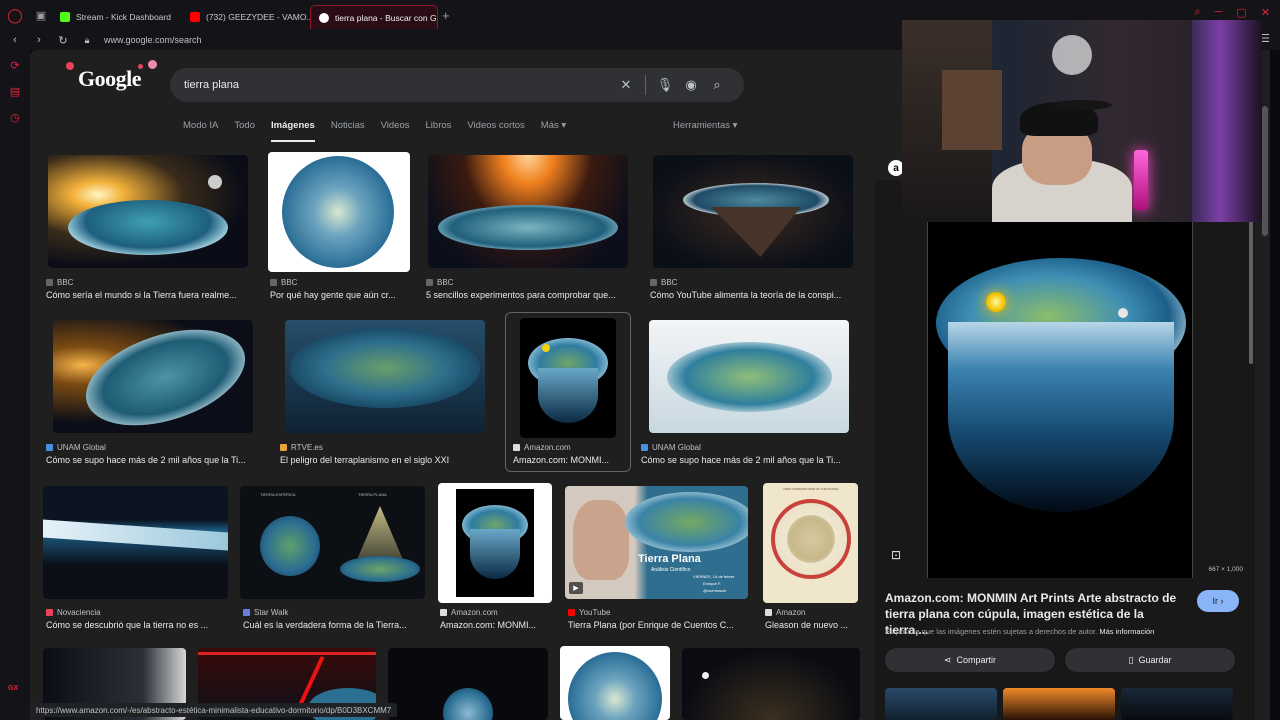  What do you see at coordinates (15, 117) in the screenshot?
I see `history-icon: ◷` at bounding box center [15, 117].